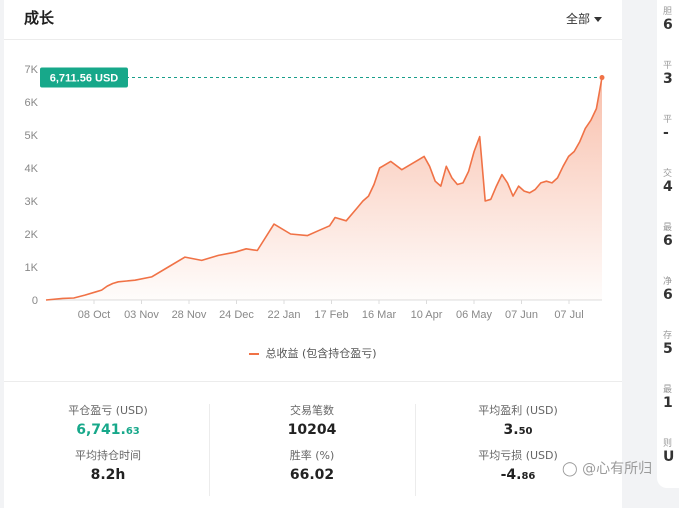 Image resolution: width=679 pixels, height=508 pixels. What do you see at coordinates (521, 315) in the screenshot?
I see `x-tick-label: 07 Jun` at bounding box center [521, 315].